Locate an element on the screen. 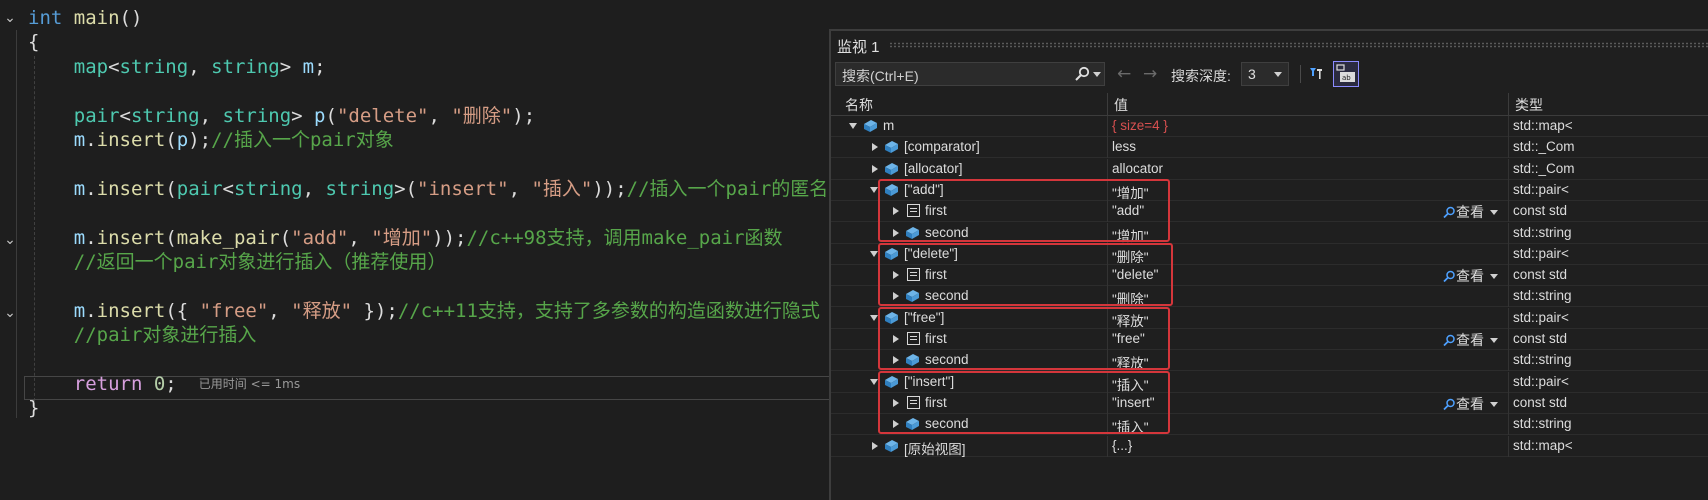 Image resolution: width=1708 pixels, height=500 pixels. search-forward-icon: → is located at coordinates (1150, 74).